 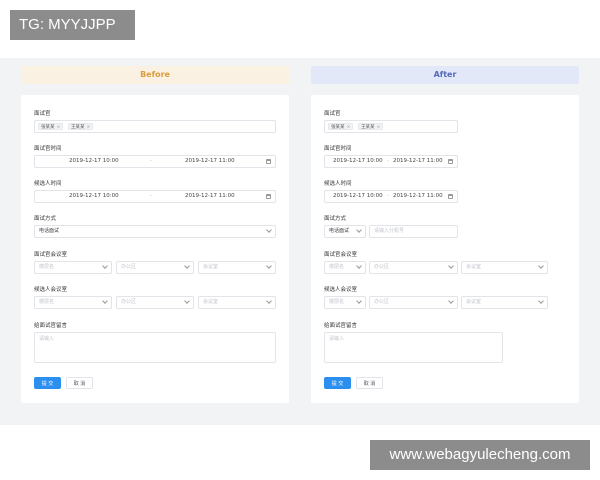 I want to click on before-header: Before, so click(x=155, y=75).